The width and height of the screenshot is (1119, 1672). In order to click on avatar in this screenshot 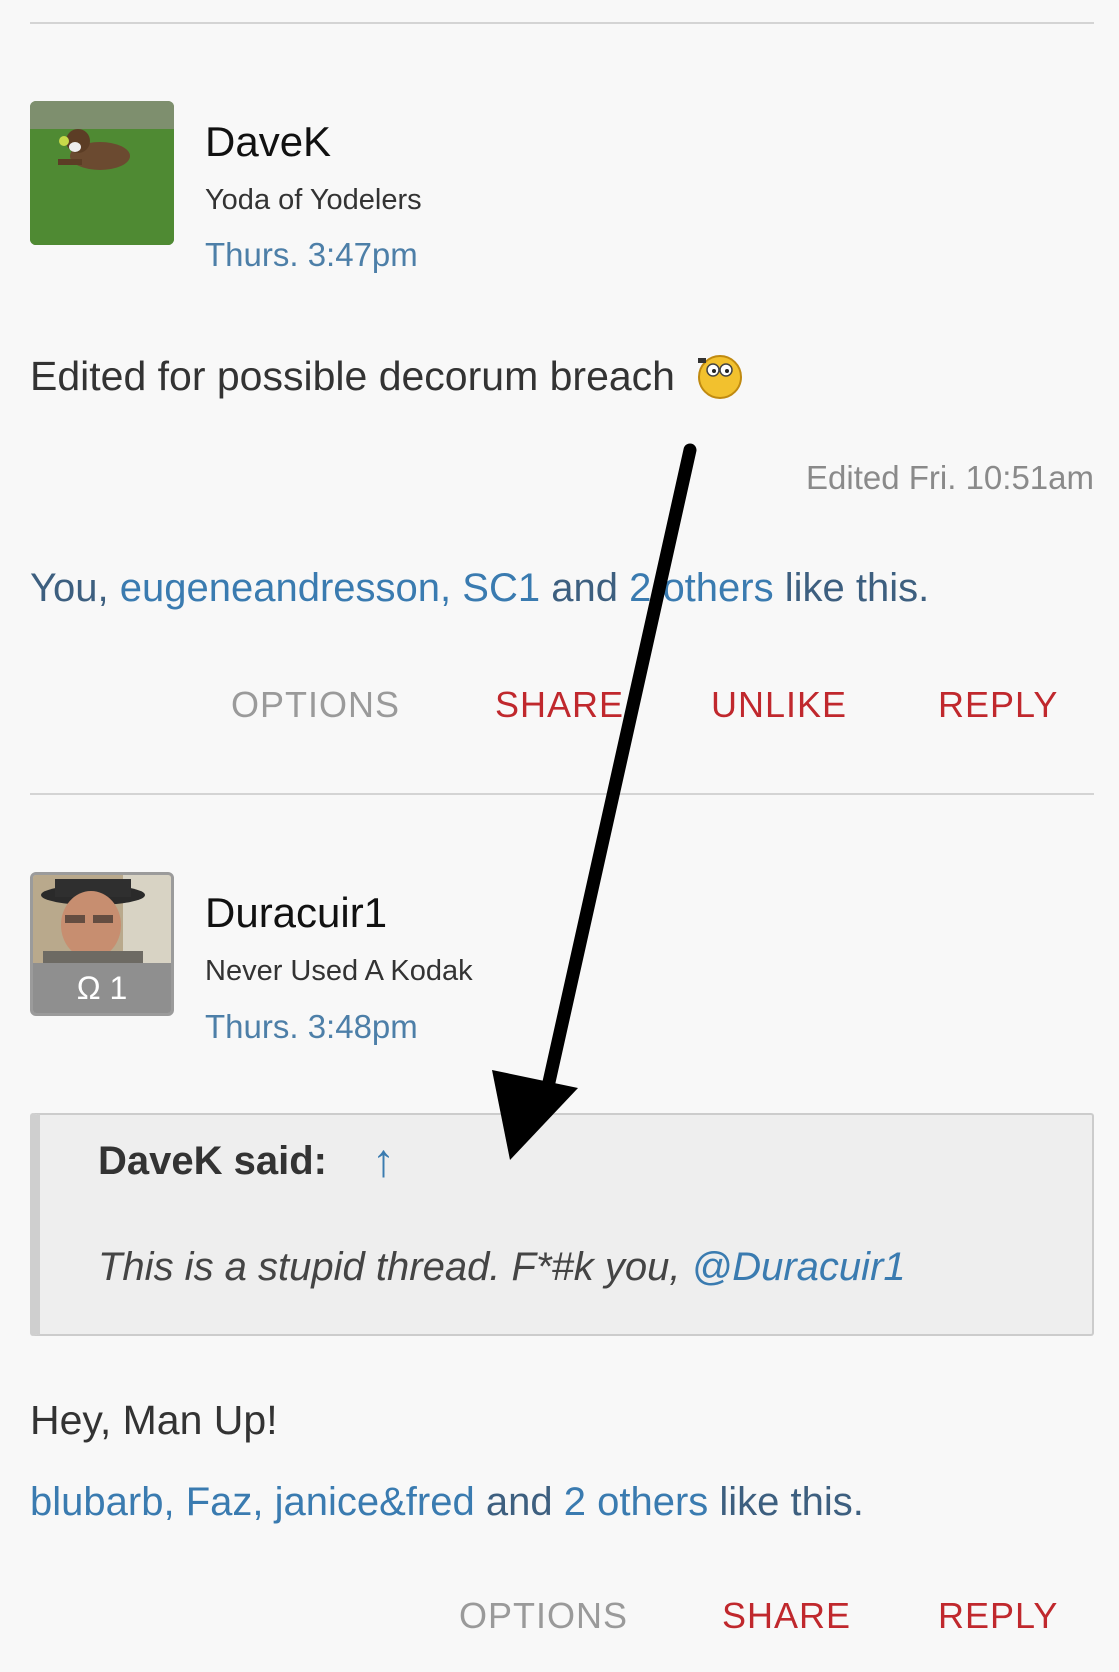, I will do `click(102, 173)`.